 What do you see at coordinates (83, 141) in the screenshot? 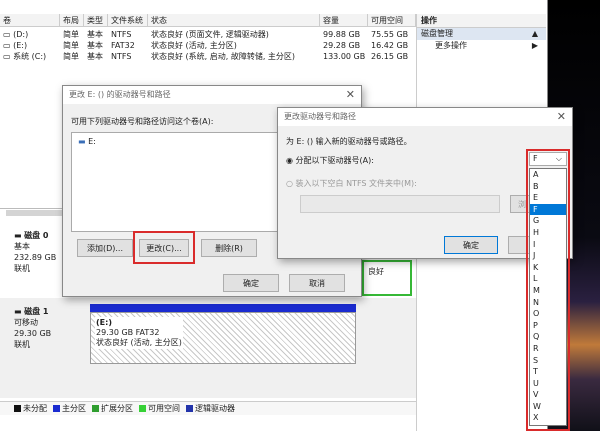
I see `drive-icon: ▬` at bounding box center [83, 141].